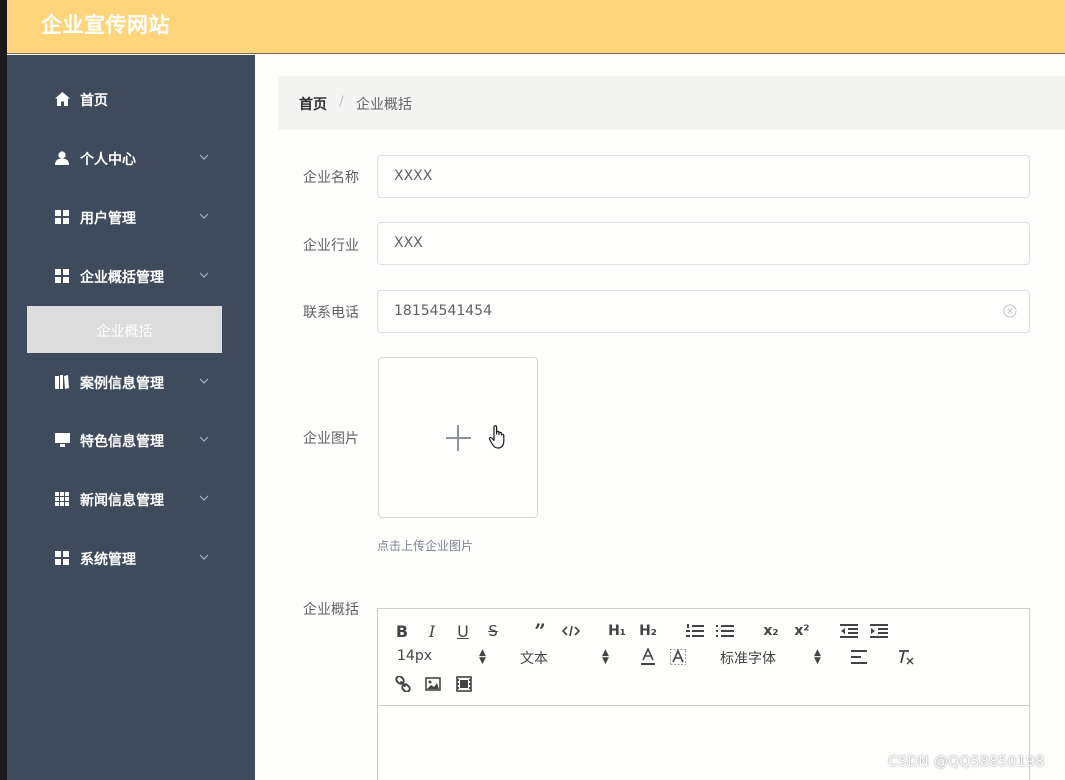 The height and width of the screenshot is (780, 1065). Describe the element at coordinates (493, 631) in the screenshot. I see `strike-icon: S` at that location.